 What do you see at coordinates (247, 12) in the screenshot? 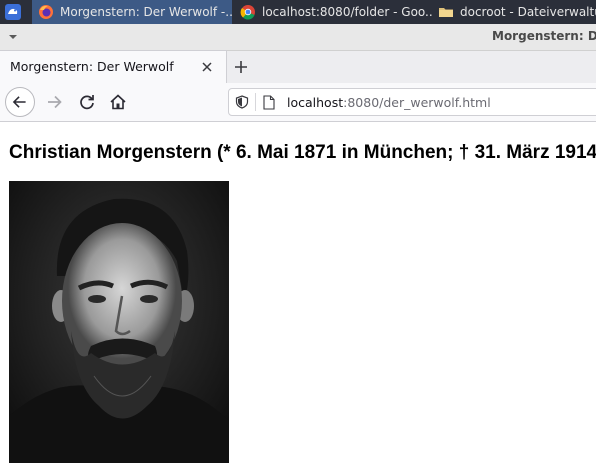
I see `chrome-icon` at bounding box center [247, 12].